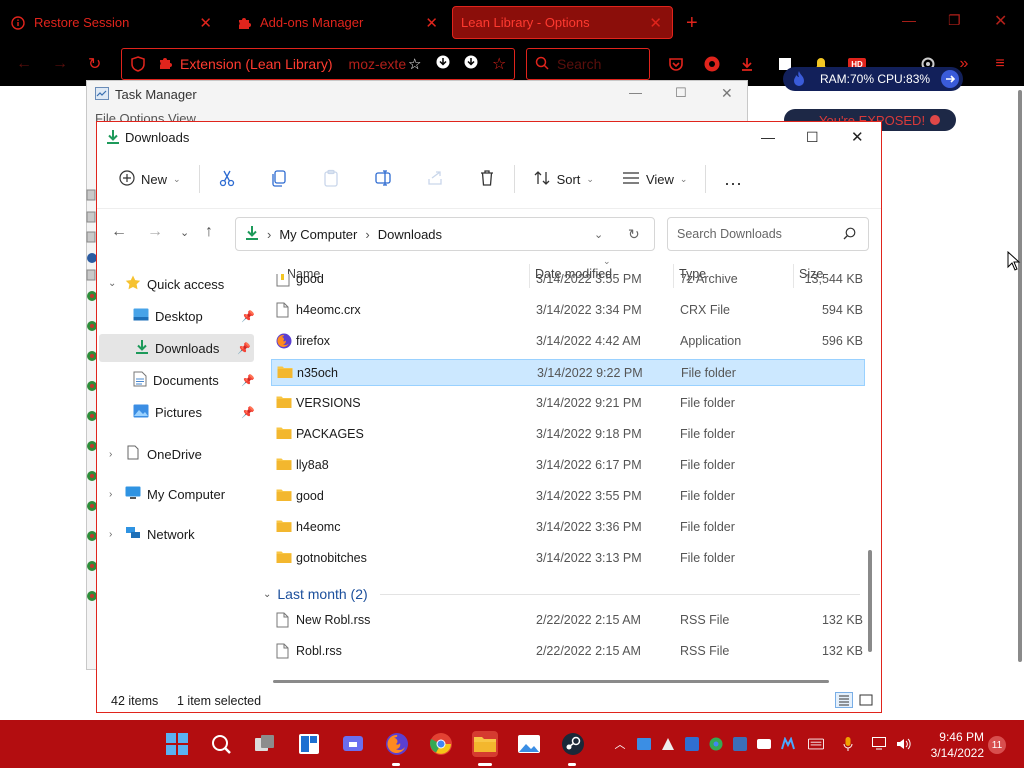 Image resolution: width=1024 pixels, height=768 pixels. Describe the element at coordinates (904, 744) in the screenshot. I see `volume-icon` at that location.